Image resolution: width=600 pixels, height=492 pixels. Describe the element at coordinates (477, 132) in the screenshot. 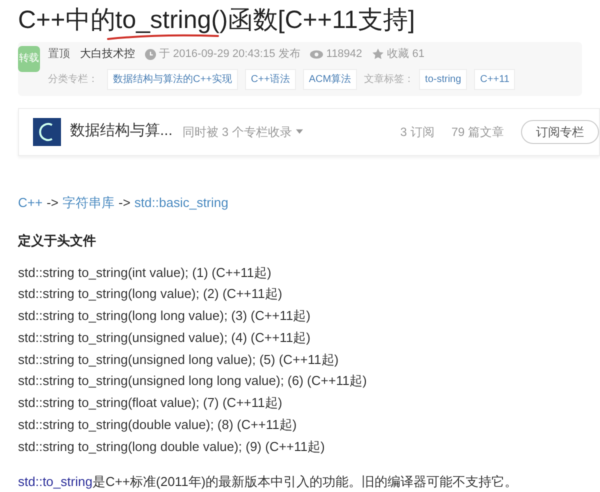

I see `article-count: 79 篇文章` at that location.